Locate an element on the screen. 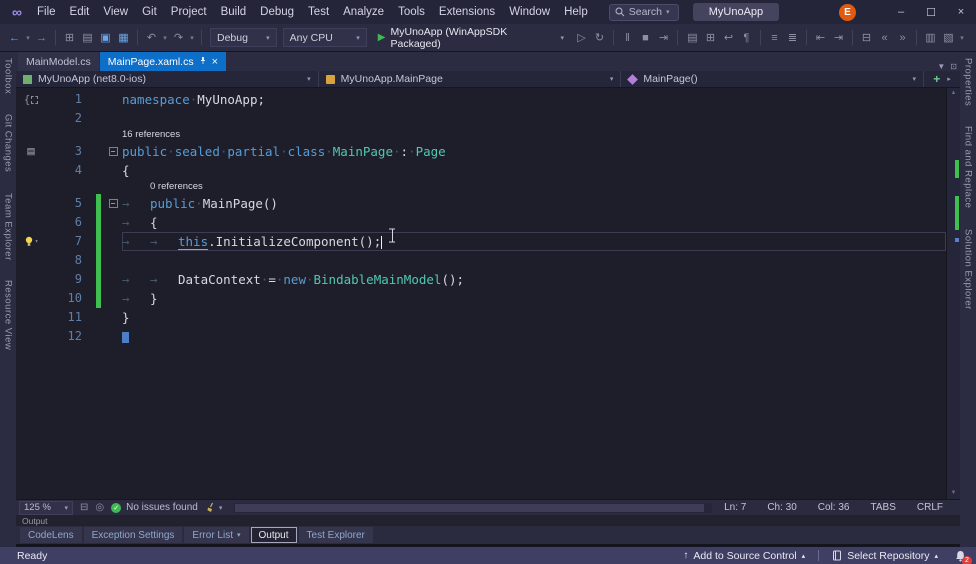 The image size is (976, 564). document-tab-mainmodel-cs: MainModel.cs is located at coordinates (58, 61).